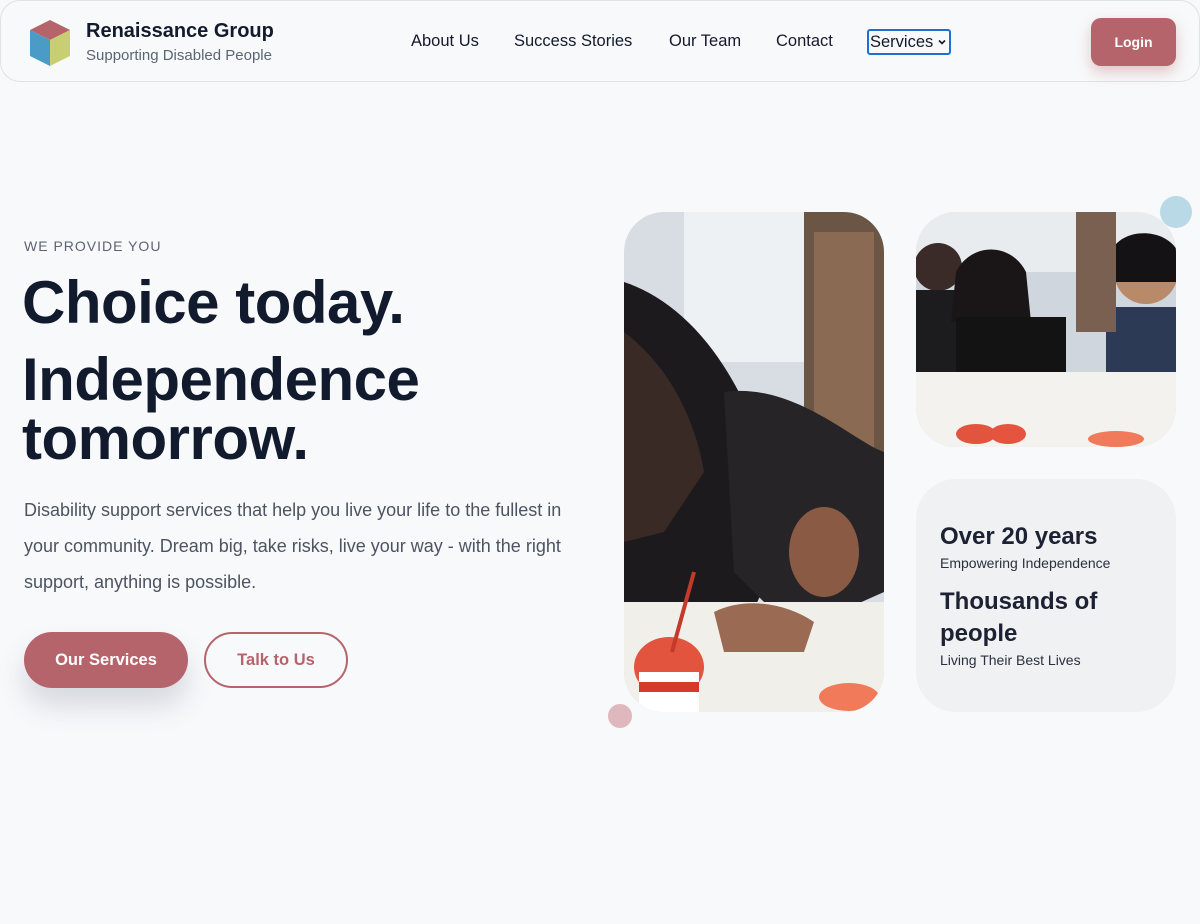  I want to click on nav-services-label: Services, so click(902, 42).